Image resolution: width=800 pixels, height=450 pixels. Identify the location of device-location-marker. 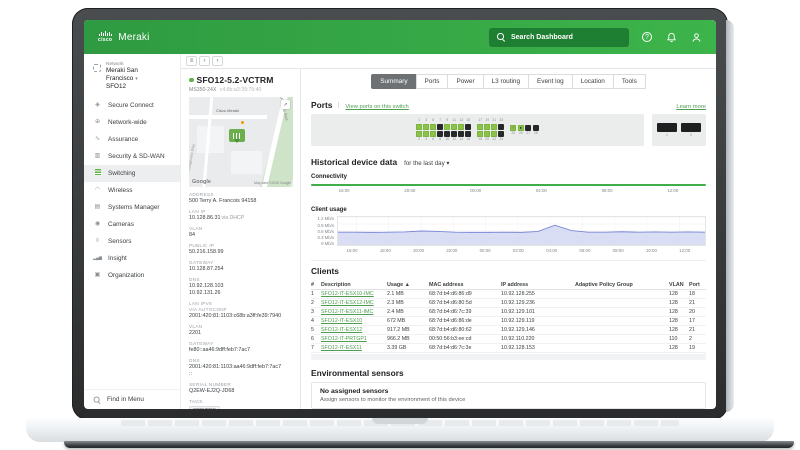
(236, 136).